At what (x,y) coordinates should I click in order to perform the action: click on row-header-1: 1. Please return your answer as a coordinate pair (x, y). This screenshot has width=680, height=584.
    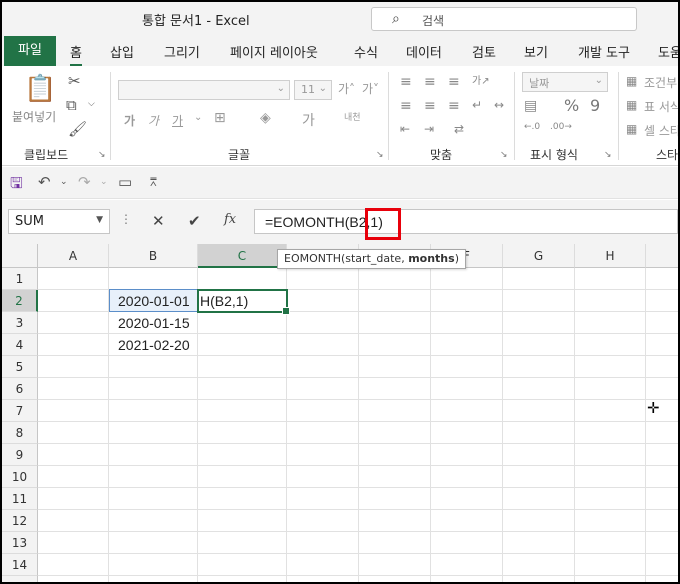
    Looking at the image, I should click on (20, 279).